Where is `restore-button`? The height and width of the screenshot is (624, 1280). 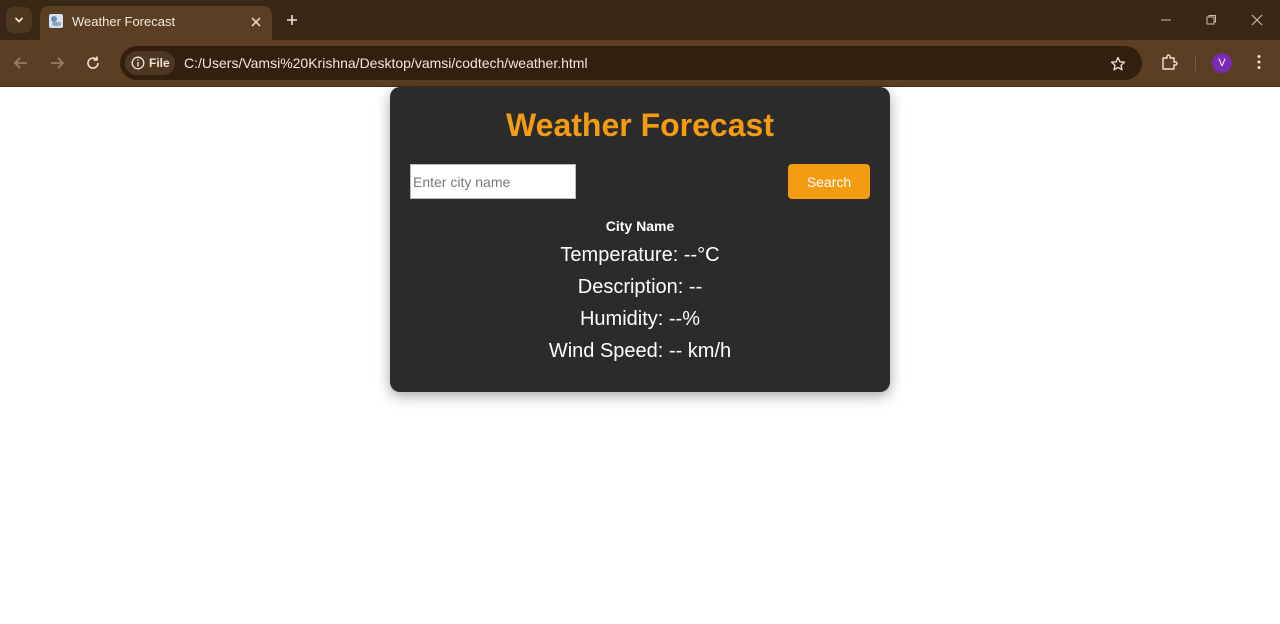
restore-button is located at coordinates (1211, 20).